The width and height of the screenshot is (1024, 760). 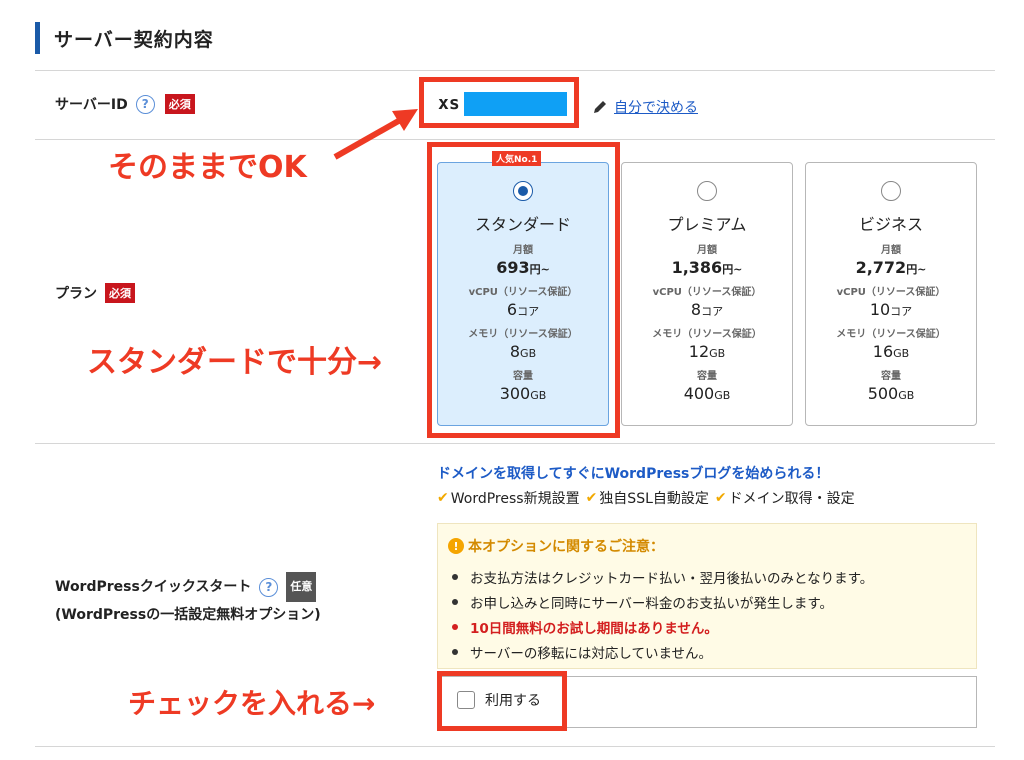 I want to click on plan-name: ビジネス, so click(x=890, y=224).